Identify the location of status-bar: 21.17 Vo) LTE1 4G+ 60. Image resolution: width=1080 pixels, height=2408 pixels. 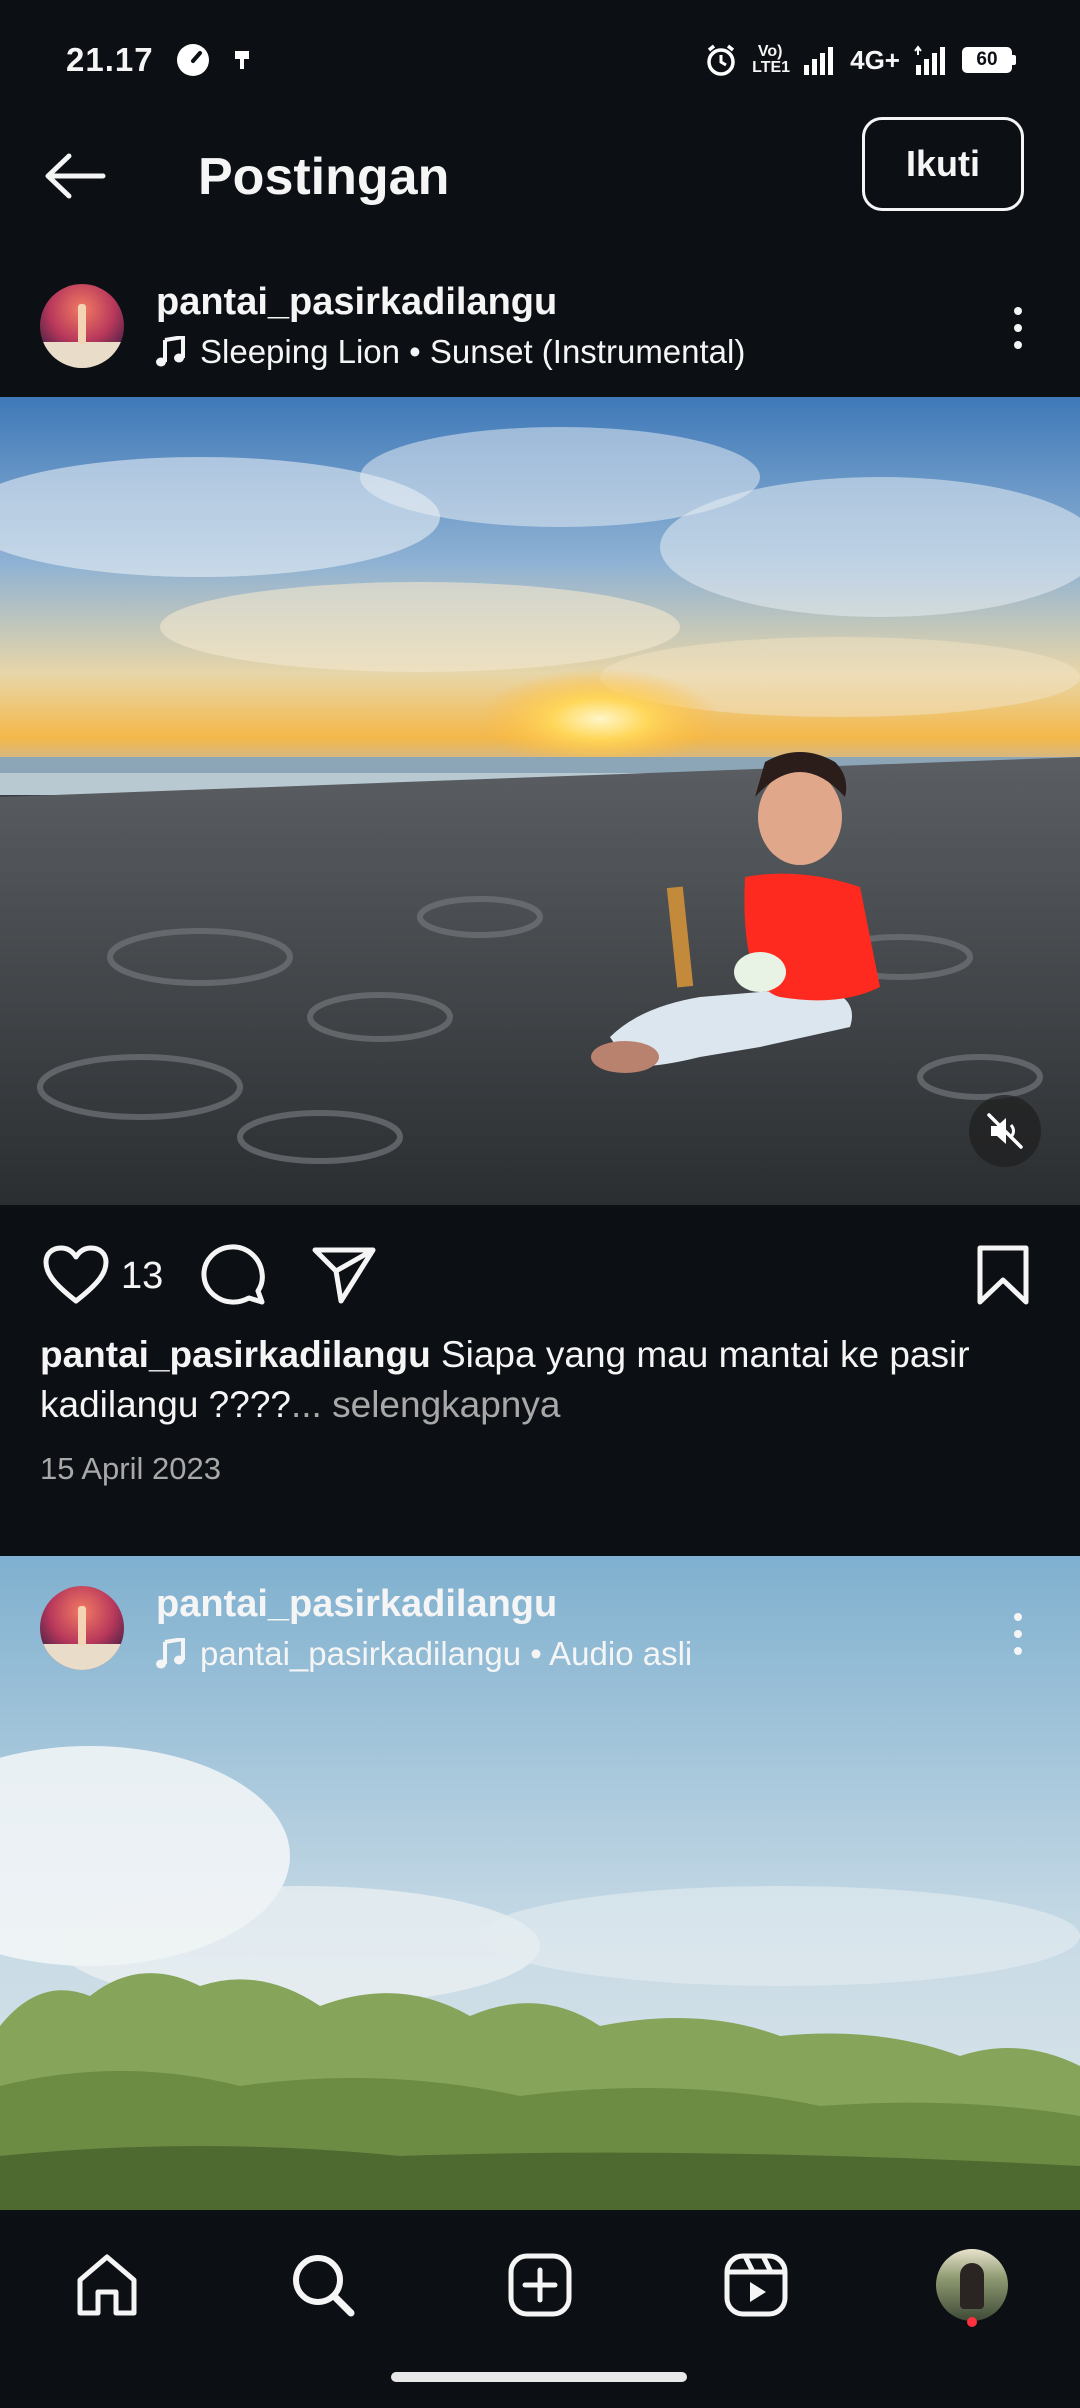
(540, 60).